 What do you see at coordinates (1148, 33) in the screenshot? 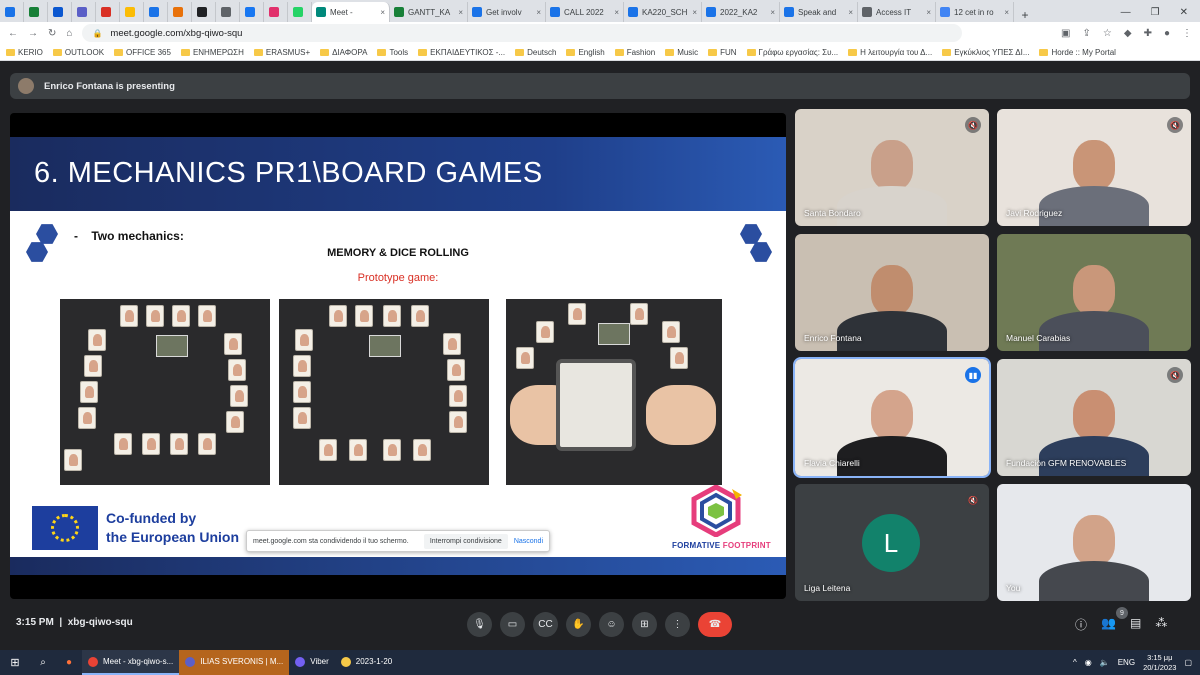
I see `puzzle-icon: ✚` at bounding box center [1148, 33].